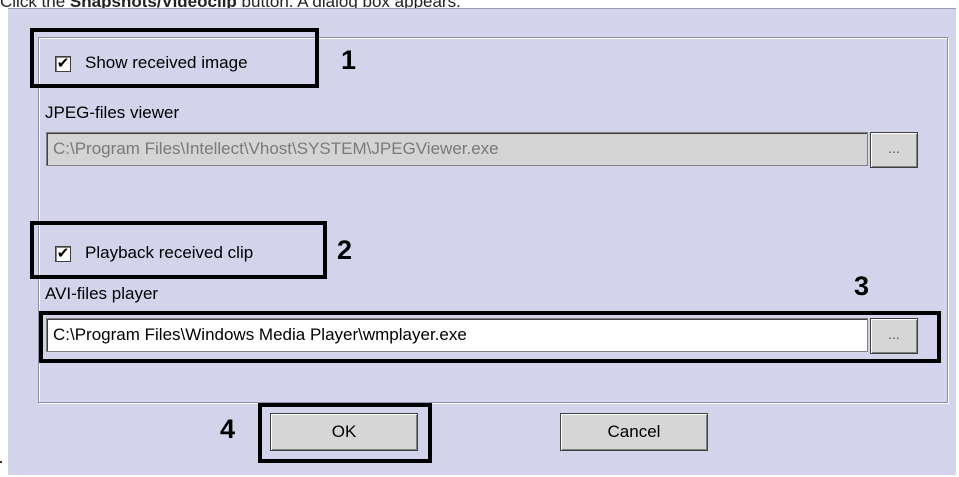  What do you see at coordinates (345, 250) in the screenshot?
I see `callout-2: 2` at bounding box center [345, 250].